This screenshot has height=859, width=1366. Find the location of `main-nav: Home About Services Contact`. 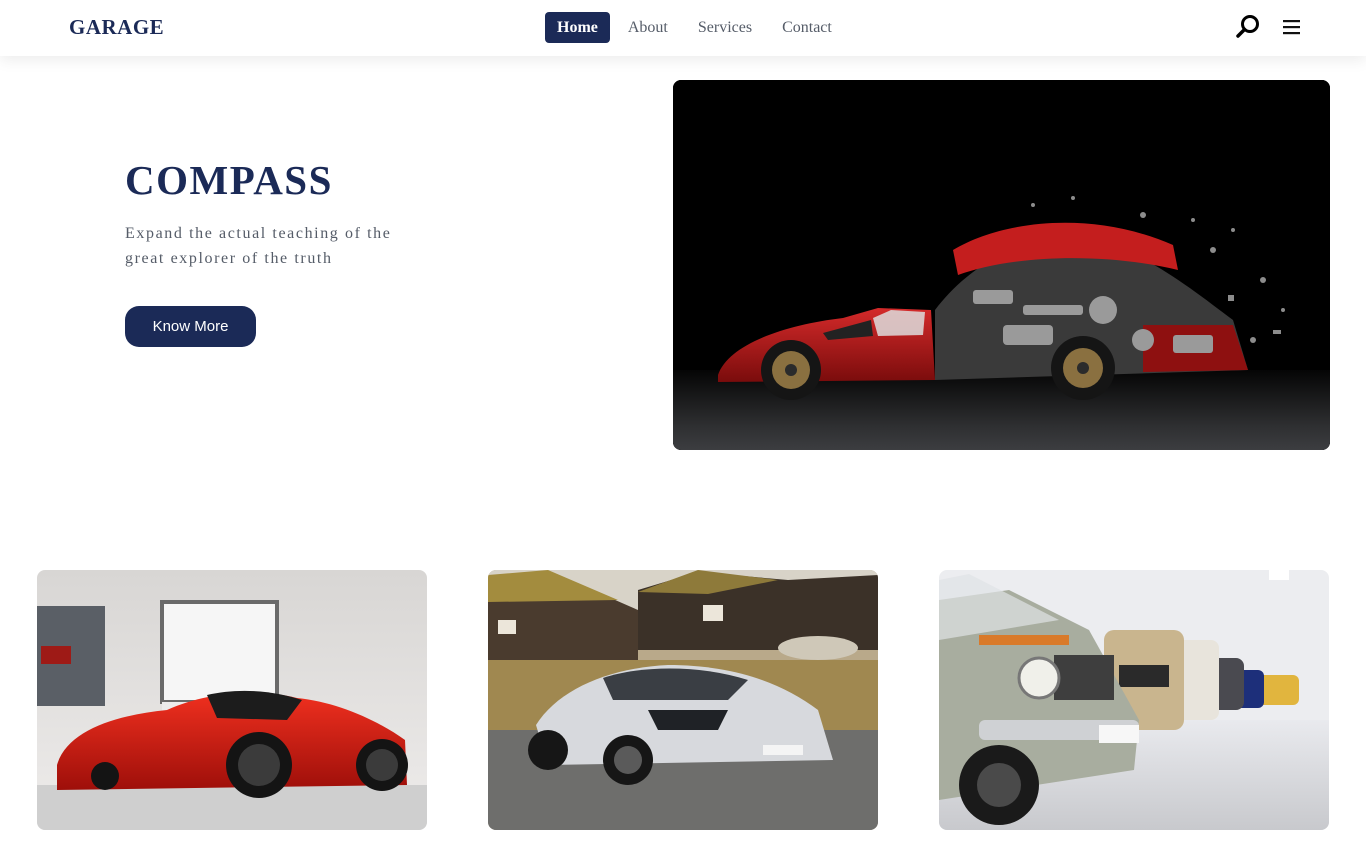

main-nav: Home About Services Contact is located at coordinates (697, 27).